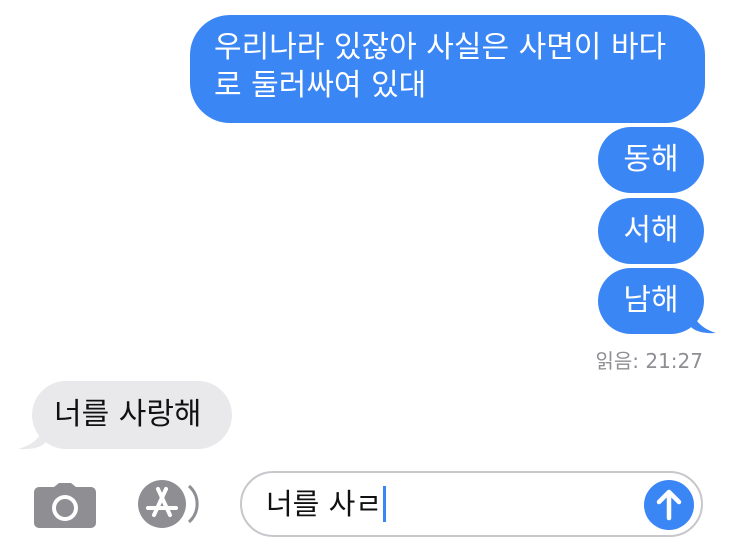 This screenshot has width=735, height=544. Describe the element at coordinates (703, 319) in the screenshot. I see `sent-bubble-tail` at that location.